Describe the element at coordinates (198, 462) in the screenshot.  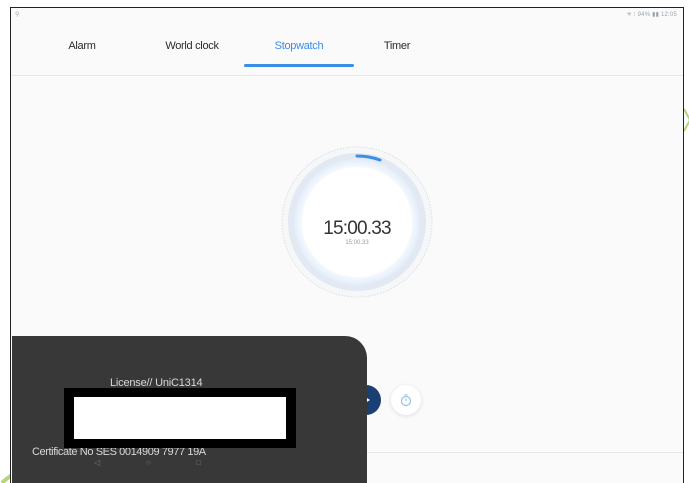
I see `recents-icon: □` at that location.